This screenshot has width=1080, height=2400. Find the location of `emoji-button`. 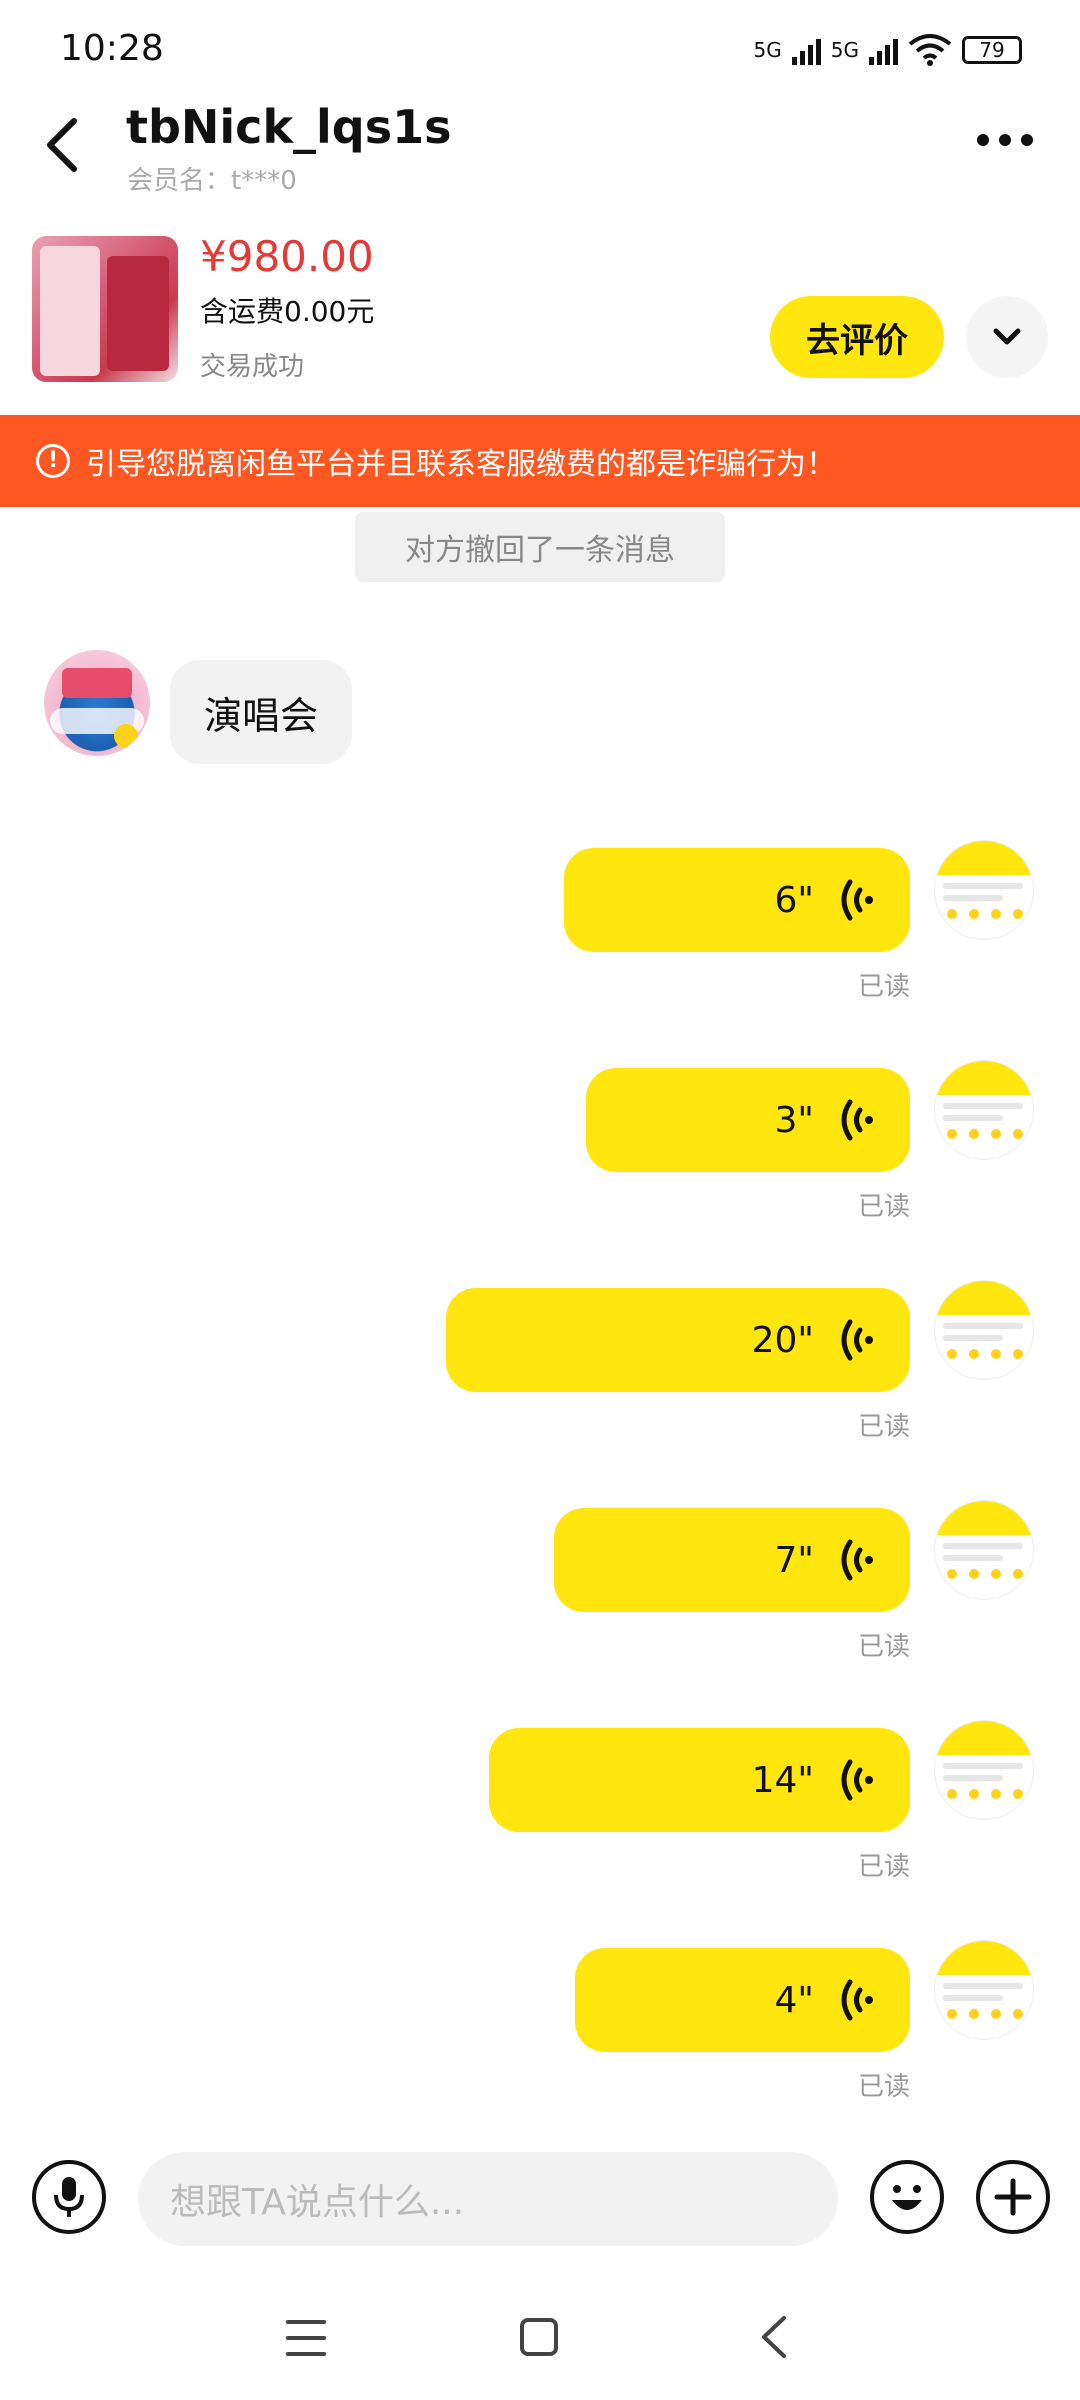

emoji-button is located at coordinates (907, 2197).